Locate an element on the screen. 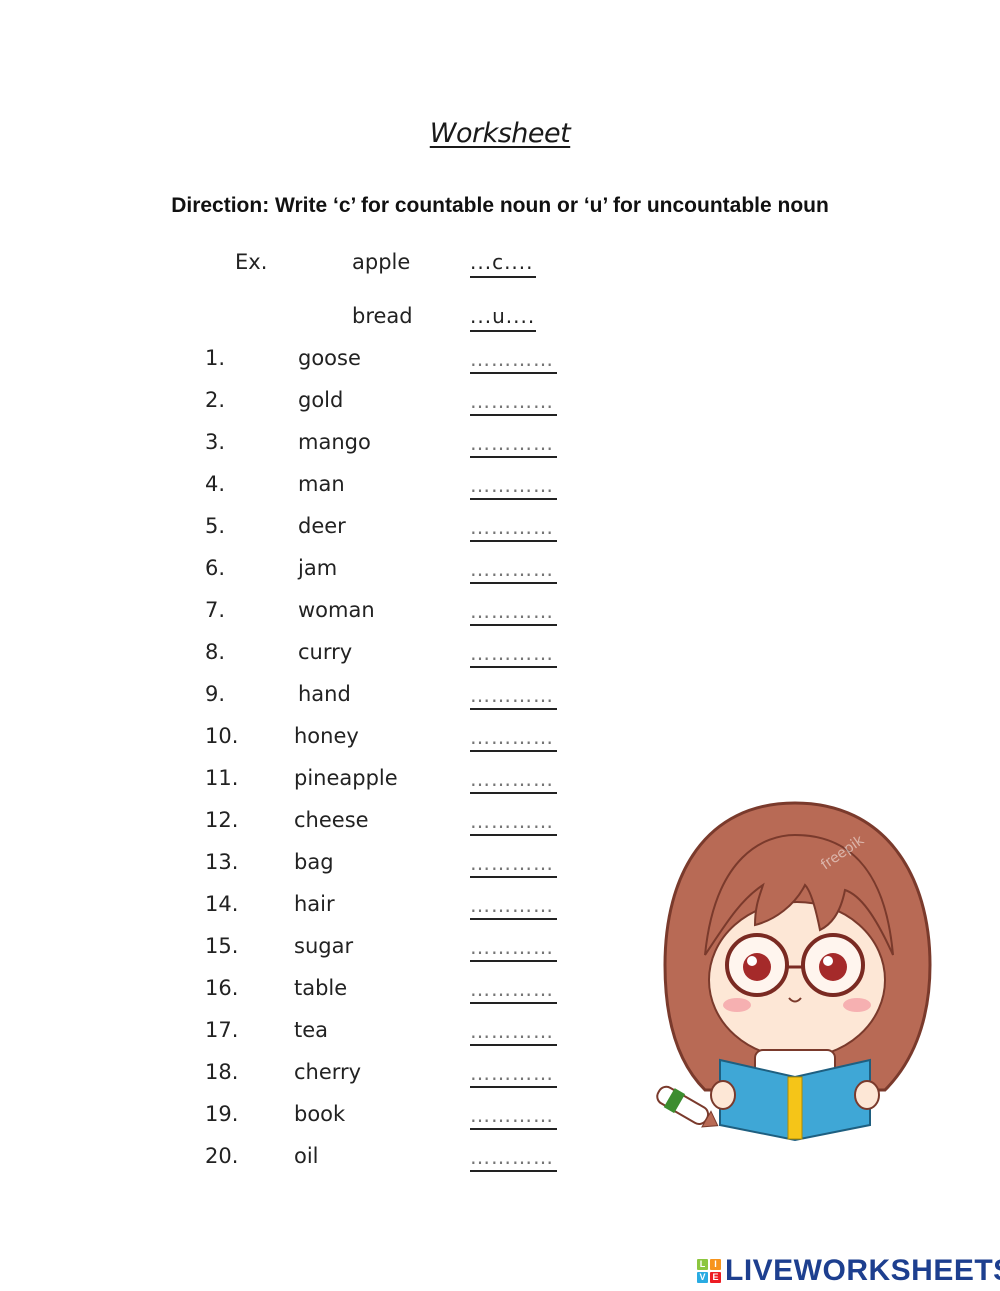 The image size is (1000, 1291). question-row: 8. curry is located at coordinates (300, 655).